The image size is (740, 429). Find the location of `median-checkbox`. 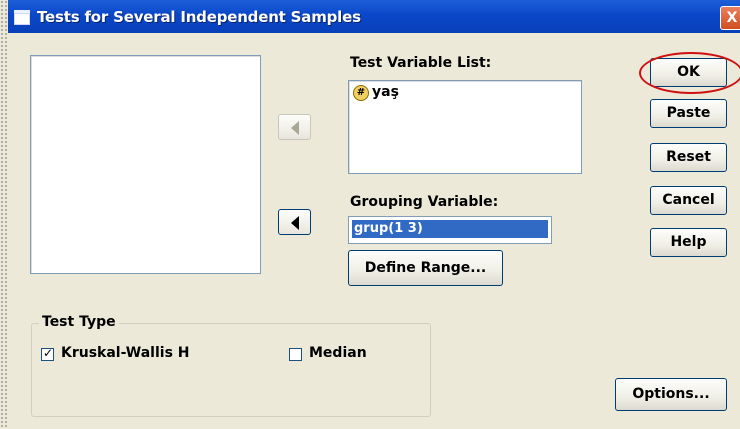

median-checkbox is located at coordinates (295, 354).